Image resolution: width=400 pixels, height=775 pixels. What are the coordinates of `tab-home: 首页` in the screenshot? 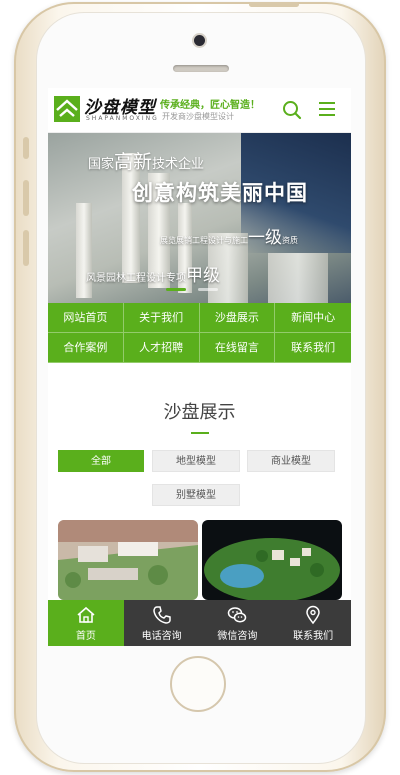 It's located at (86, 623).